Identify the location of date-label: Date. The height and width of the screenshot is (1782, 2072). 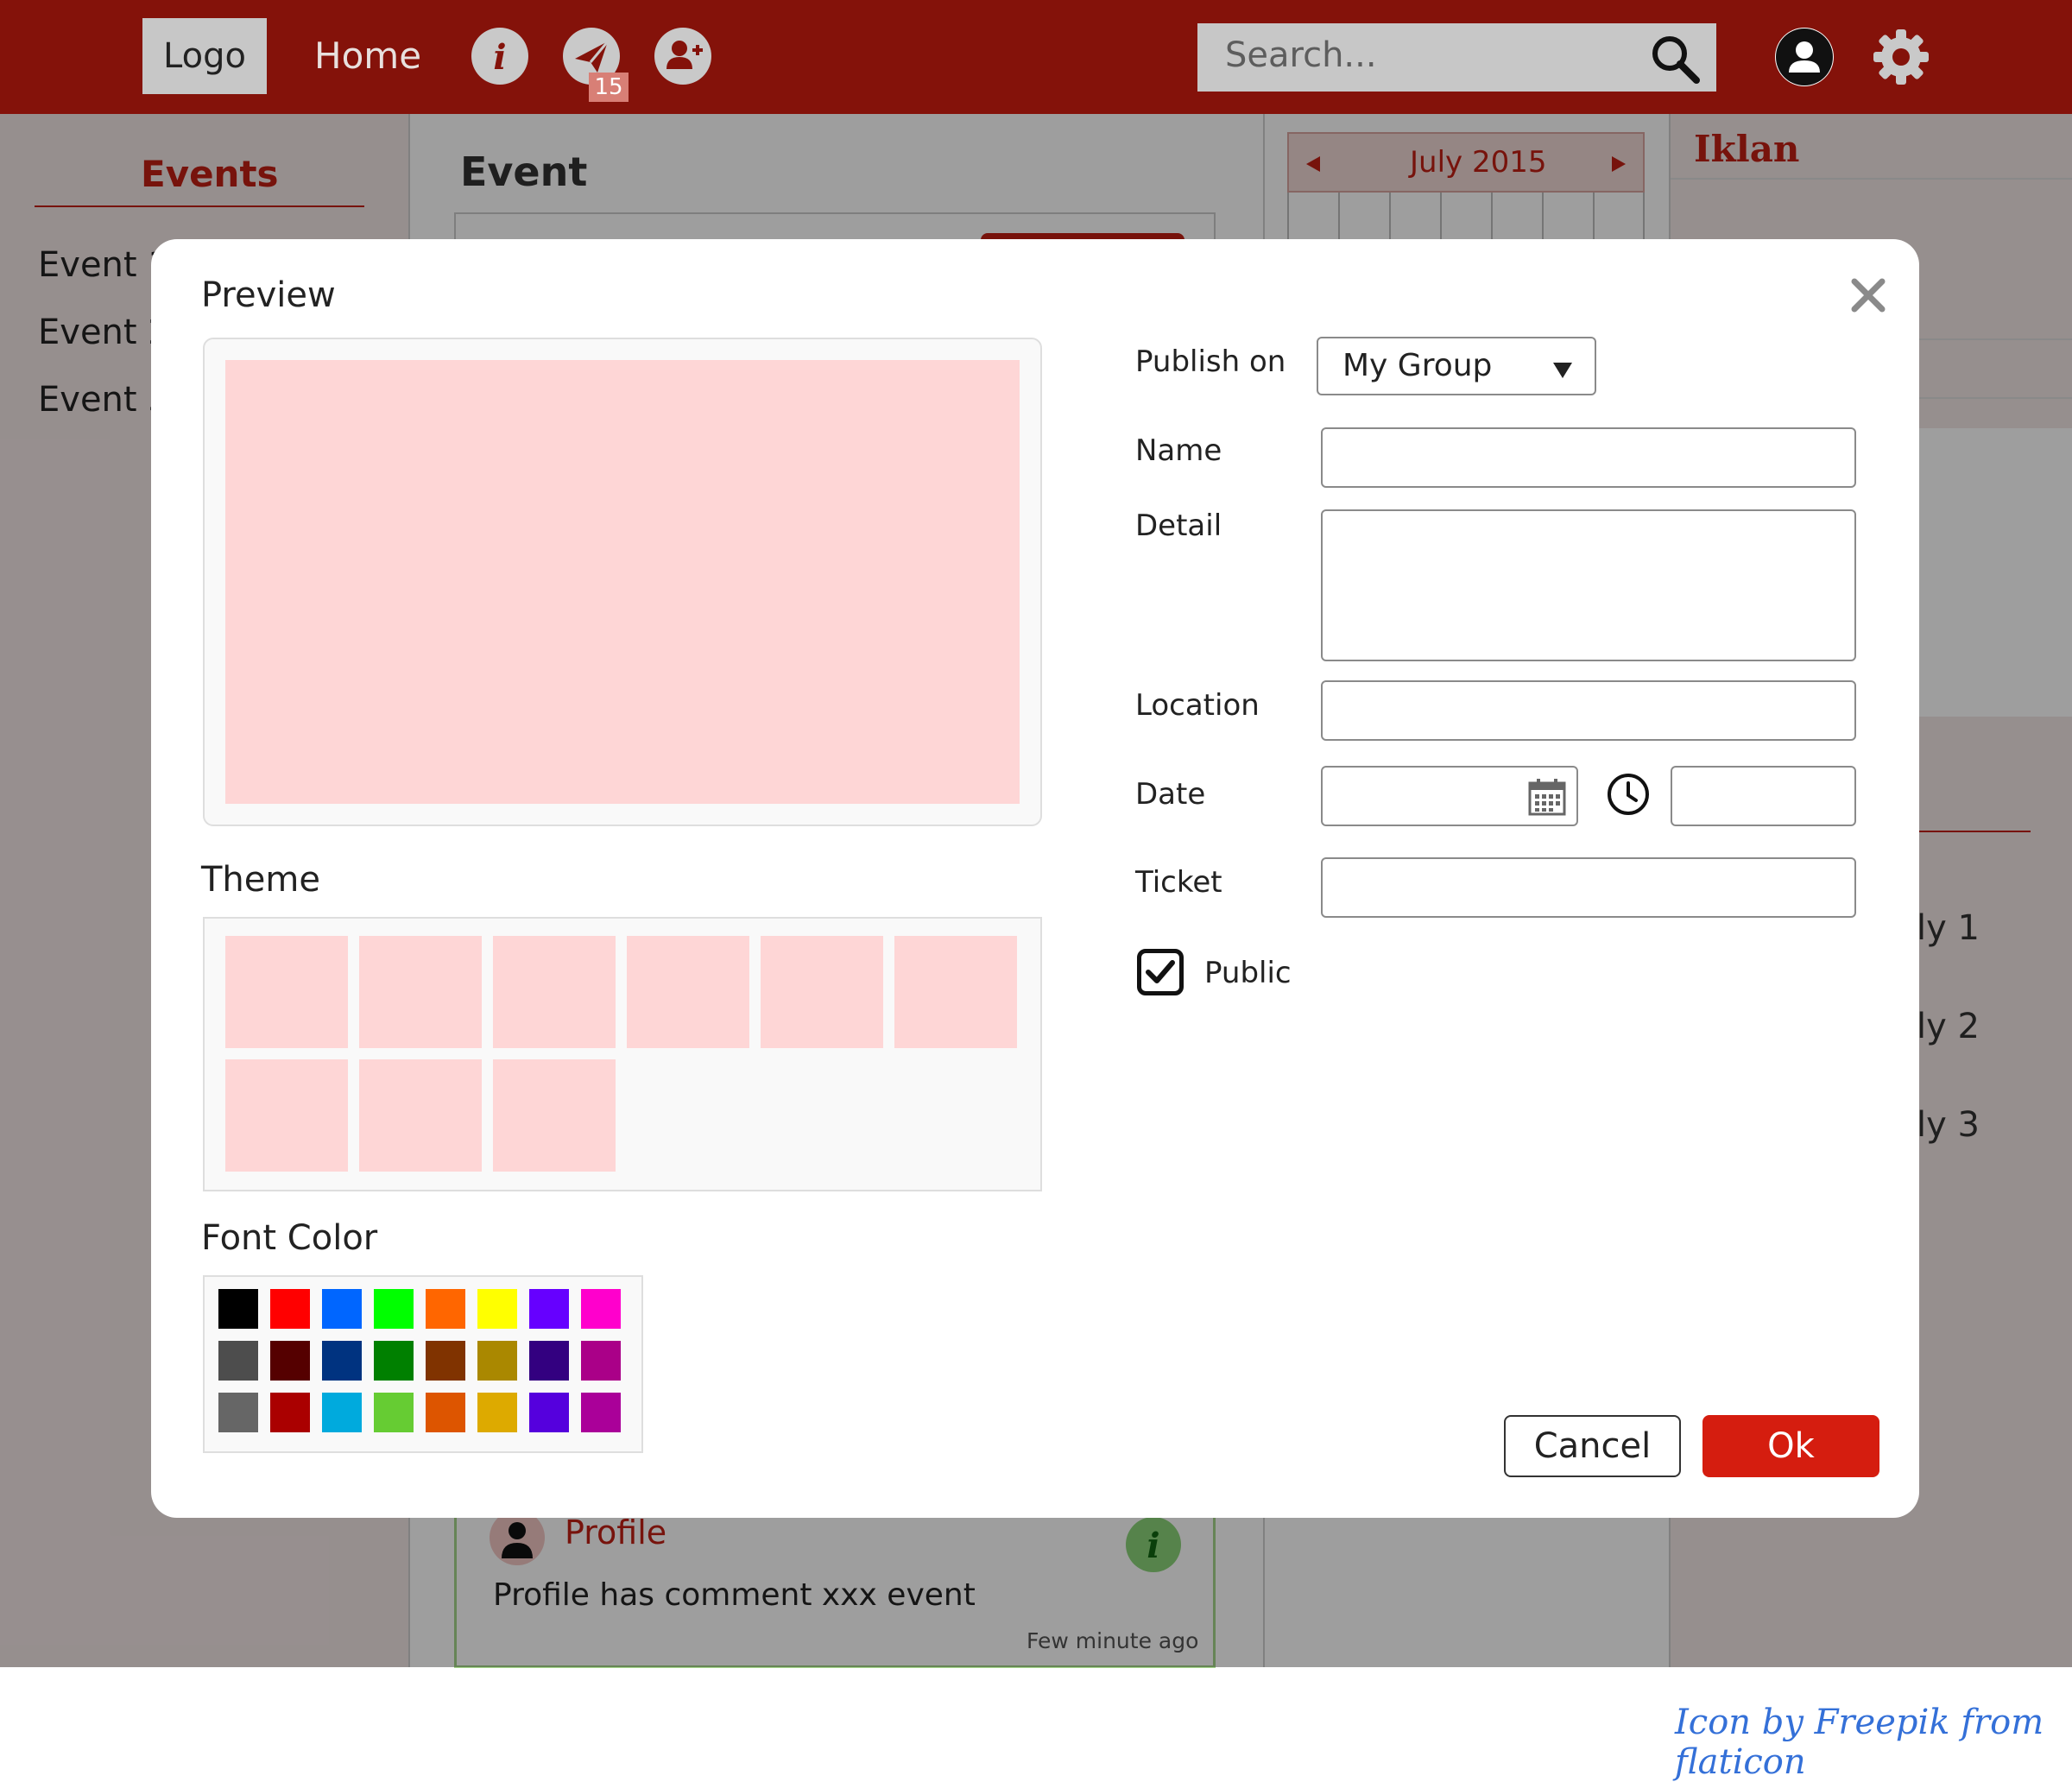
(1170, 794).